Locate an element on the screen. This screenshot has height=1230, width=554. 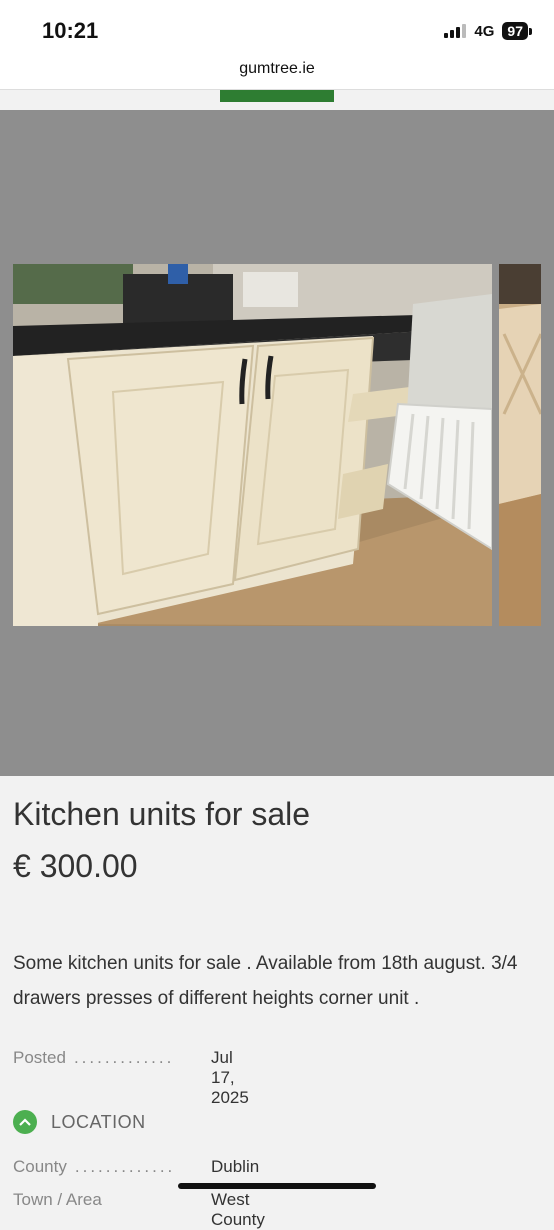
chevron-up-icon is located at coordinates (25, 1122).